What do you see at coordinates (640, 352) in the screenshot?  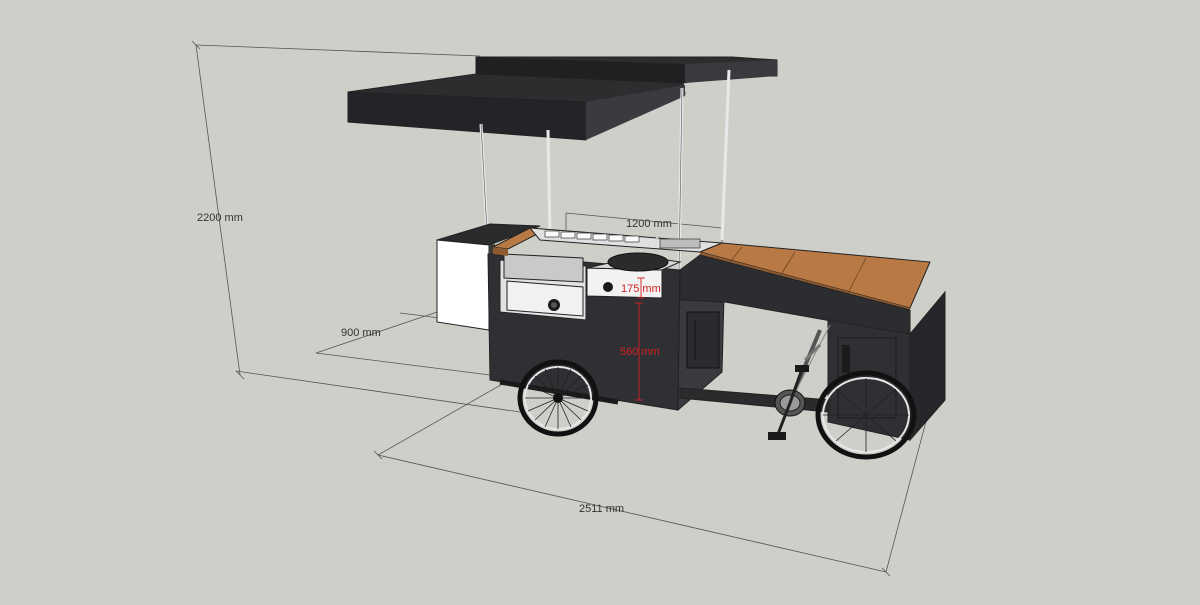 I see `counter-height-label: 560 mm` at bounding box center [640, 352].